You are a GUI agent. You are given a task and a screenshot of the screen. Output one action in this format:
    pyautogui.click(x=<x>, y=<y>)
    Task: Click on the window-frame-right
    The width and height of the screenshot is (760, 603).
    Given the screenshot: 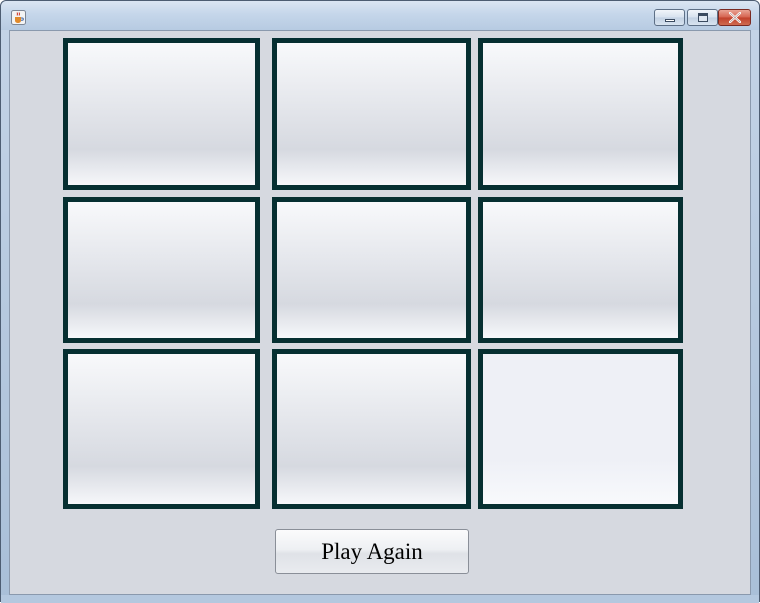 What is the action you would take?
    pyautogui.click(x=755, y=316)
    